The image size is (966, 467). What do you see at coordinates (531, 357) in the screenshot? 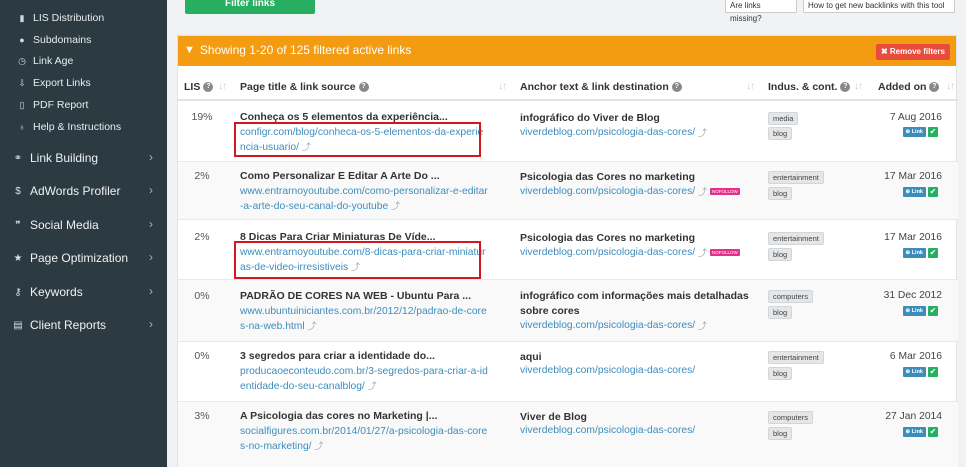
I see `anchor-text: aqui` at bounding box center [531, 357].